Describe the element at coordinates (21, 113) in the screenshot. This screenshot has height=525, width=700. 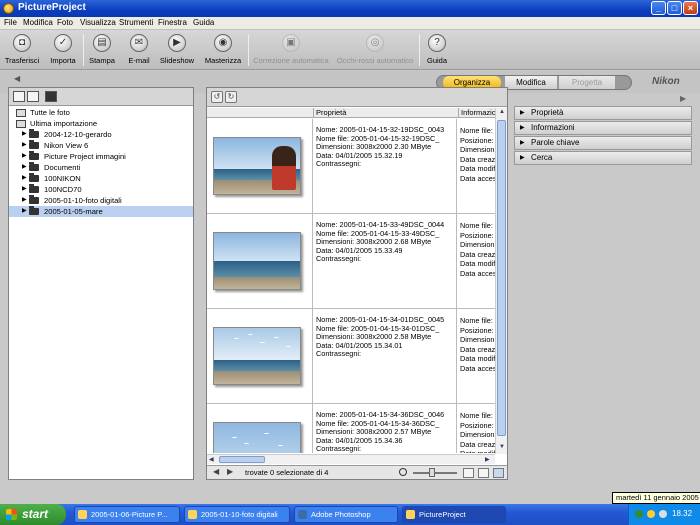
I see `all-photos-icon` at that location.